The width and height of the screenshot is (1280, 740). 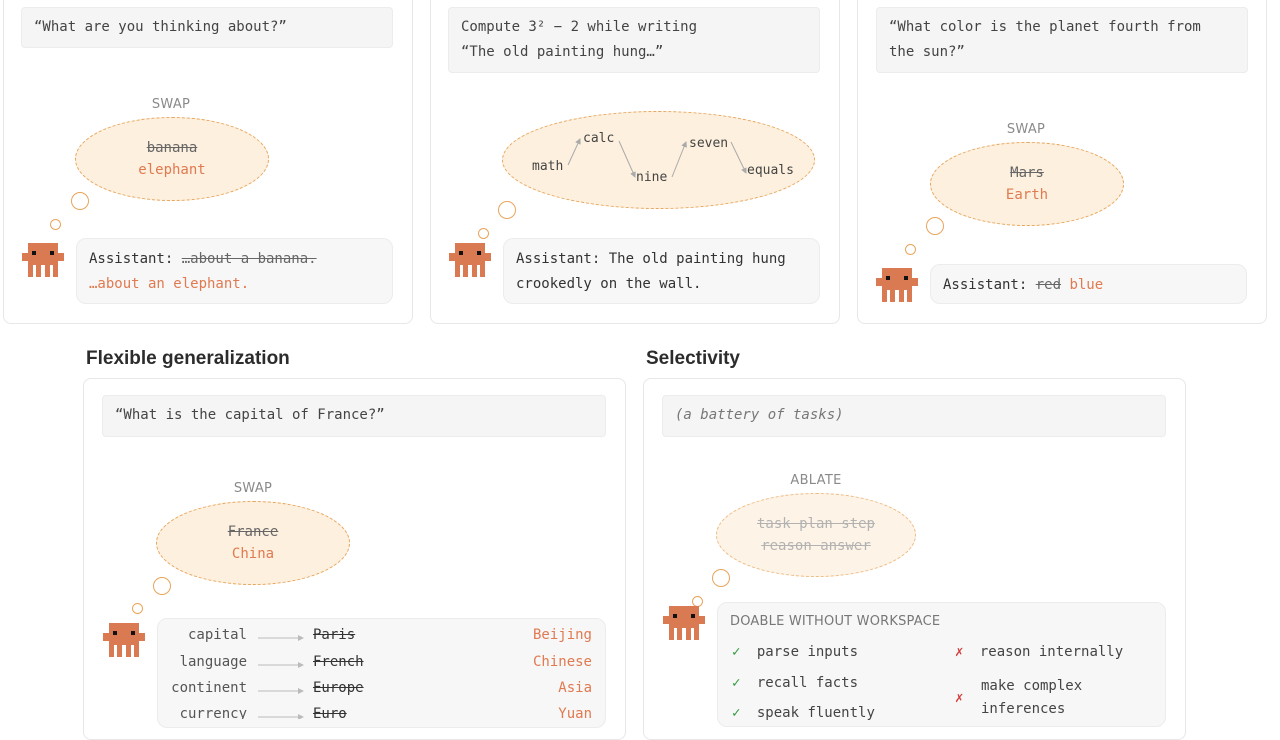 What do you see at coordinates (137, 608) in the screenshot?
I see `flexible-thought-dot-small` at bounding box center [137, 608].